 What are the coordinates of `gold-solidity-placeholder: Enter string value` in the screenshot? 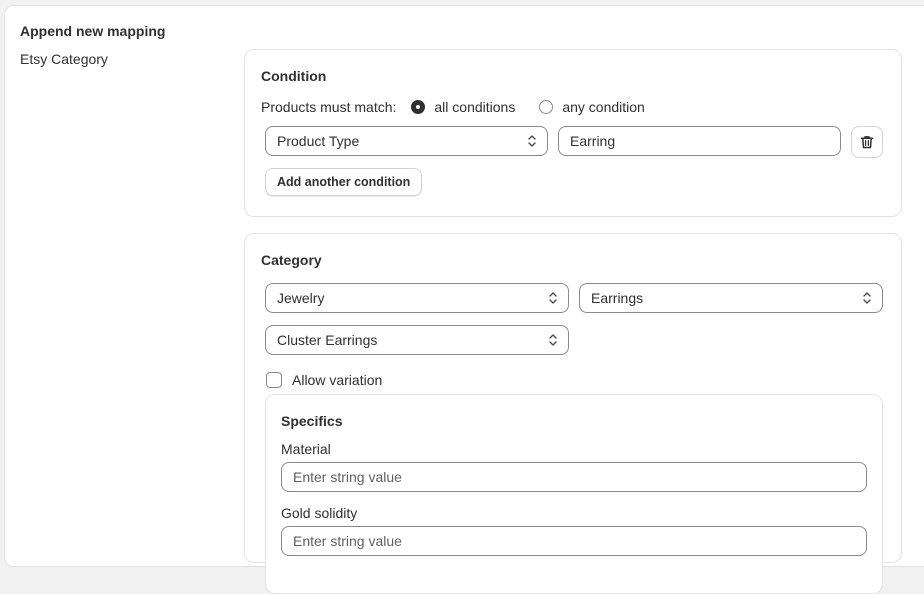 It's located at (347, 541).